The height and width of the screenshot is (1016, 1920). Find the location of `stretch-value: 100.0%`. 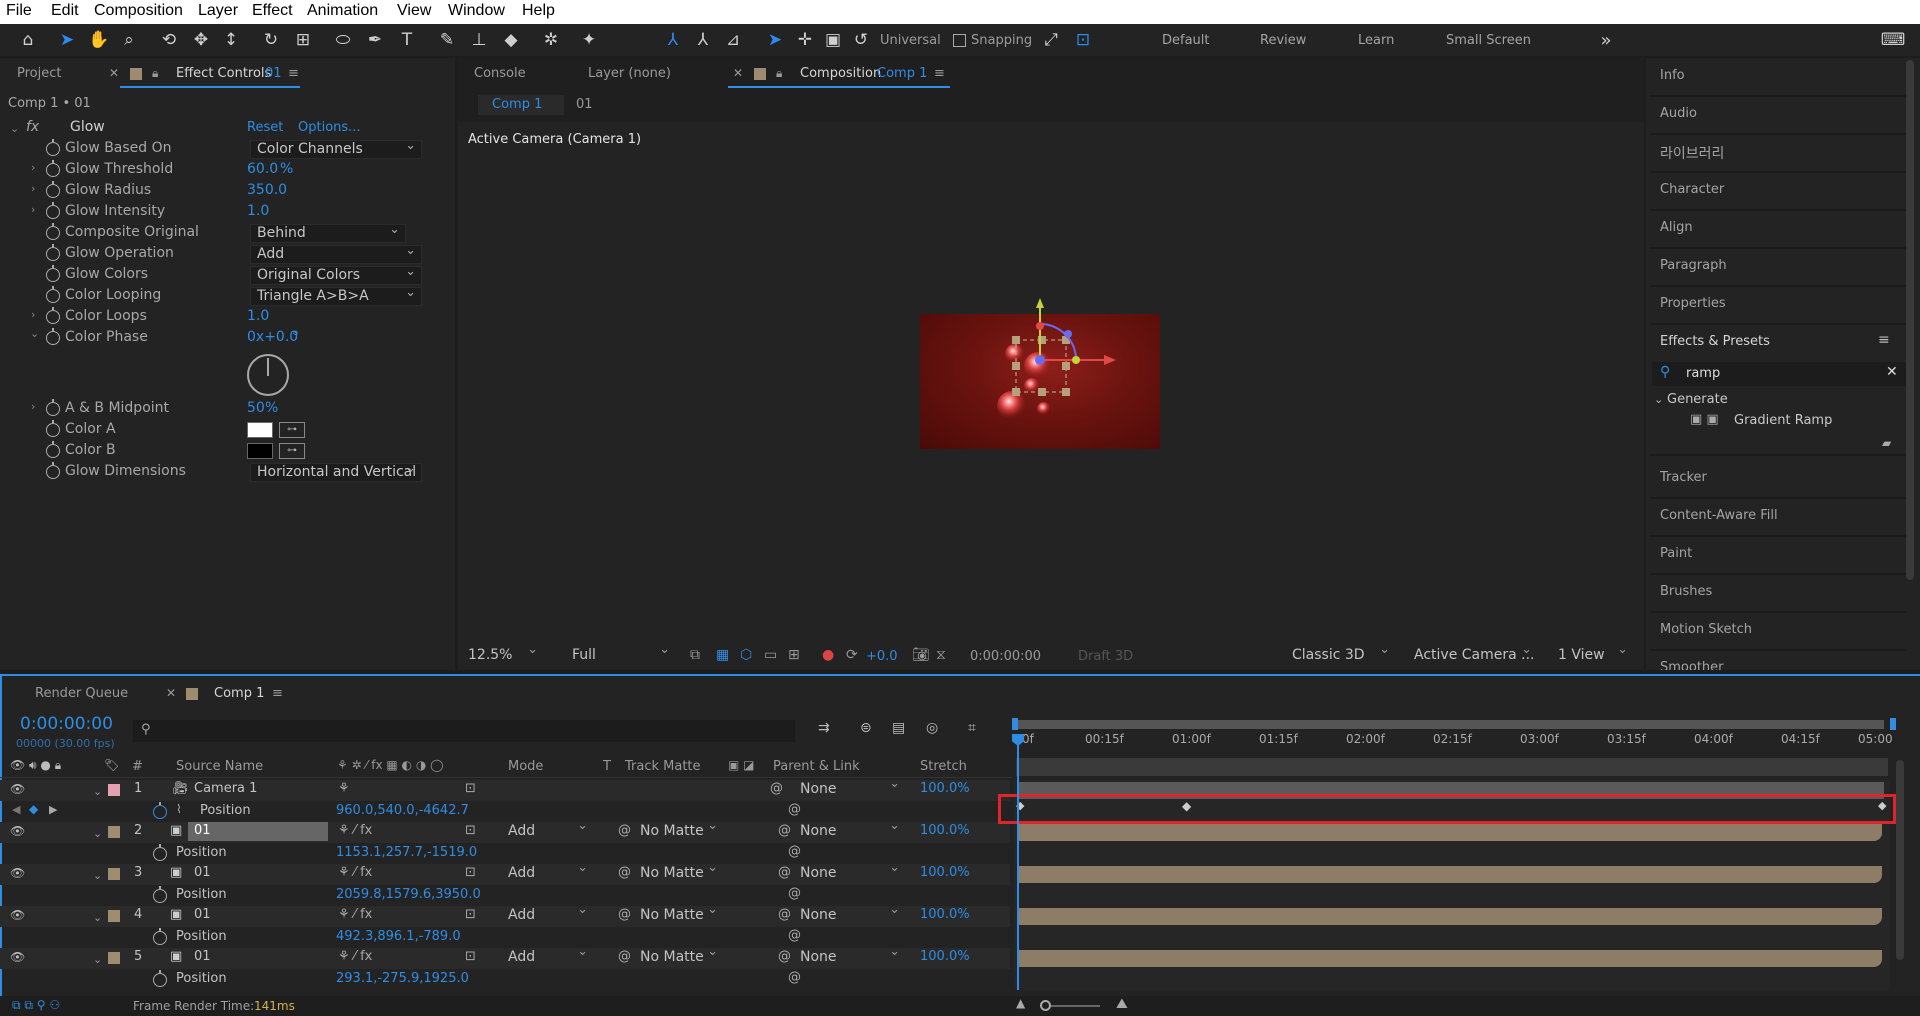

stretch-value: 100.0% is located at coordinates (945, 956).